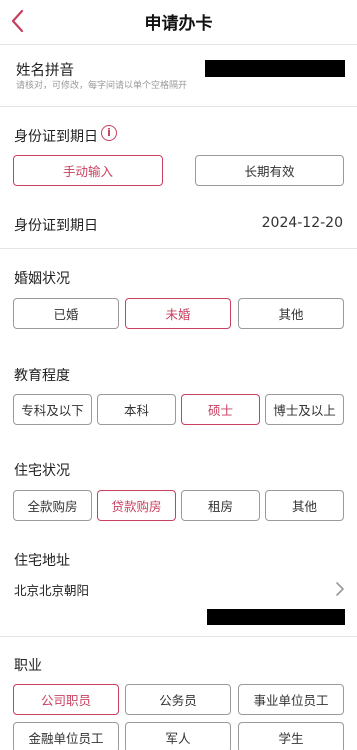  Describe the element at coordinates (88, 170) in the screenshot. I see `option-manual-input: 手动输入` at that location.